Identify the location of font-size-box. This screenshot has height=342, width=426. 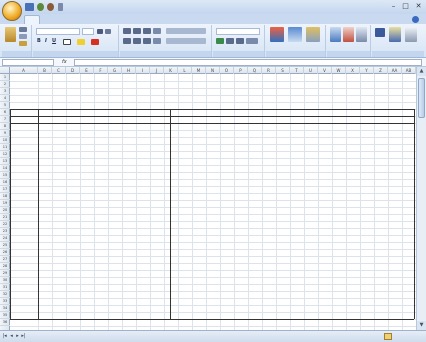
(88, 31).